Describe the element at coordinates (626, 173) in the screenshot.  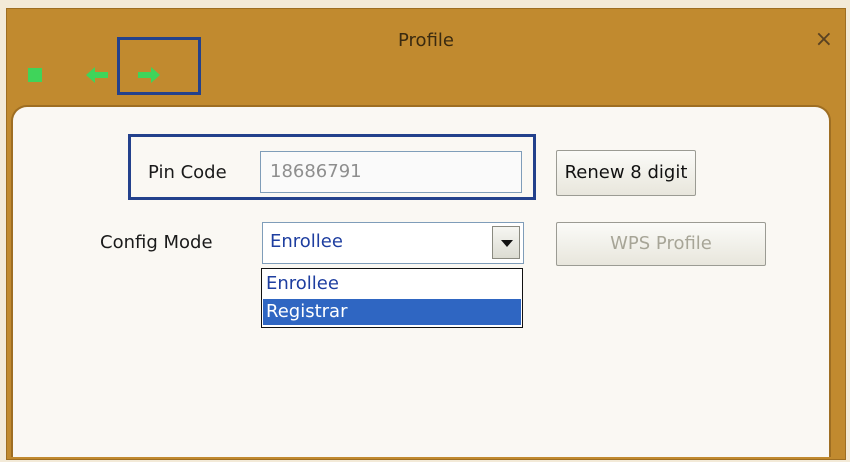
I see `renew-8-digit-button: Renew 8 digit` at that location.